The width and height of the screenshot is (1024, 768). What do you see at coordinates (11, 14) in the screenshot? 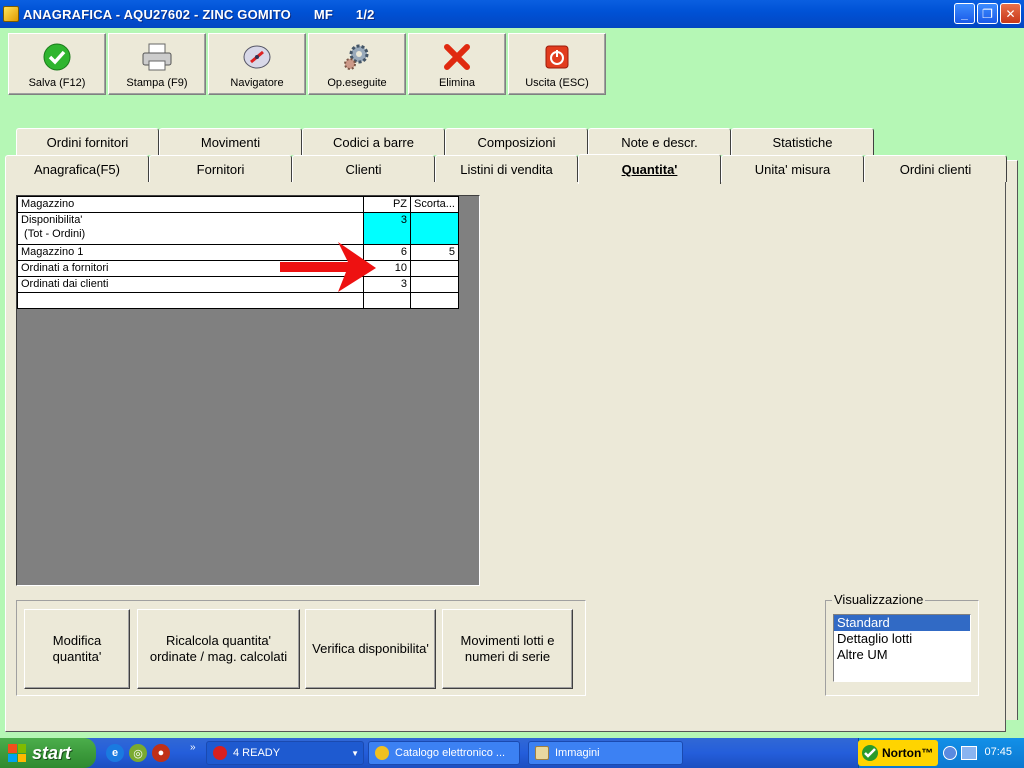
I see `app-icon` at bounding box center [11, 14].